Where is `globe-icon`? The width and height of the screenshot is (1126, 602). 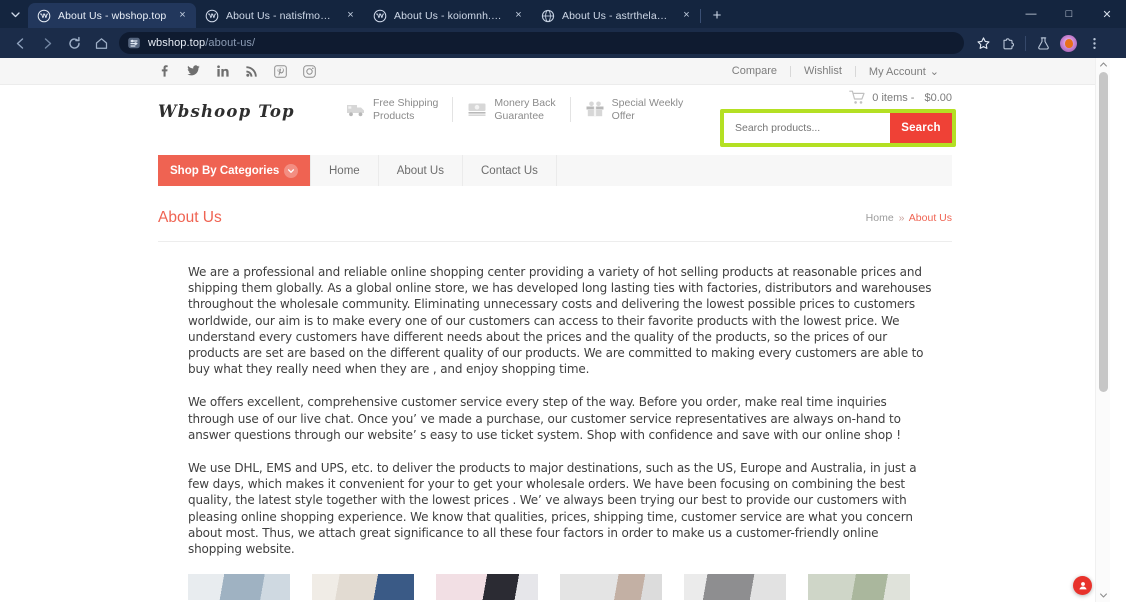 globe-icon is located at coordinates (548, 16).